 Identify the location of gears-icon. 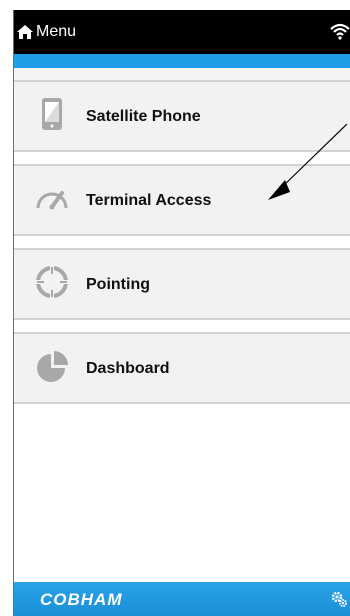
(339, 599).